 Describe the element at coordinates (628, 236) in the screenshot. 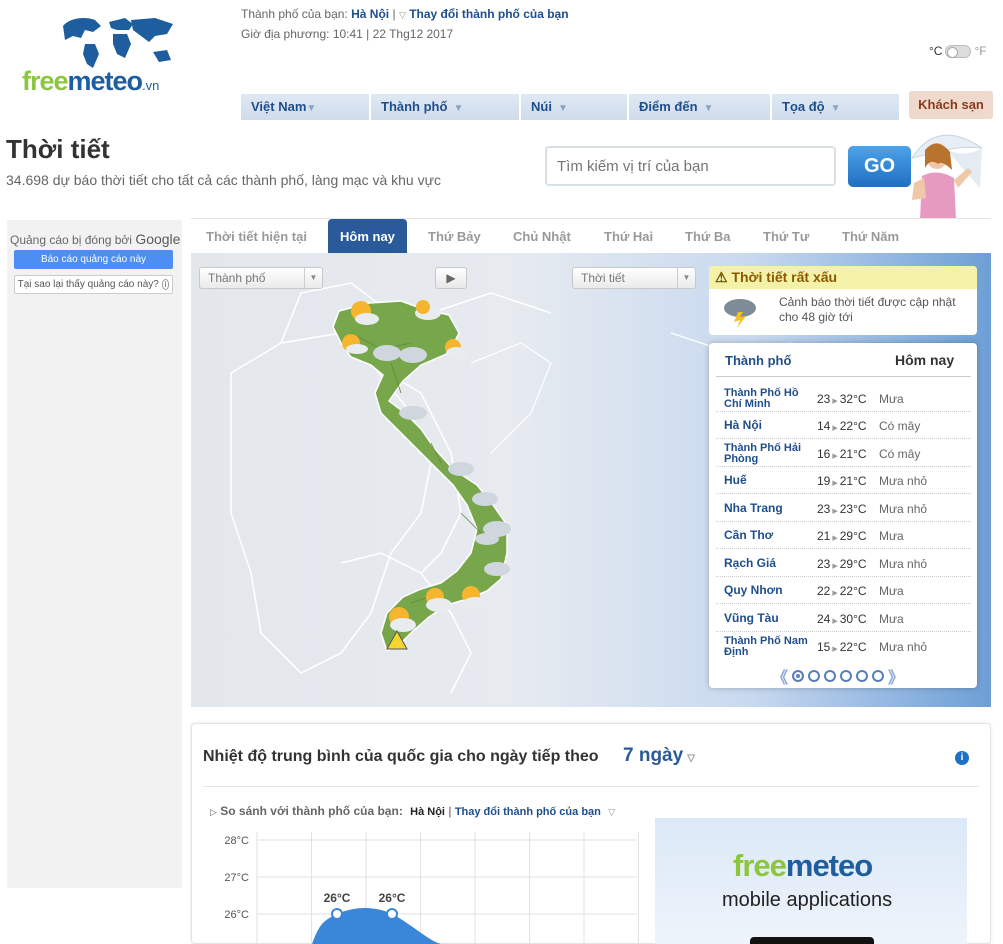

I see `tab-monday: Thứ Hai` at that location.